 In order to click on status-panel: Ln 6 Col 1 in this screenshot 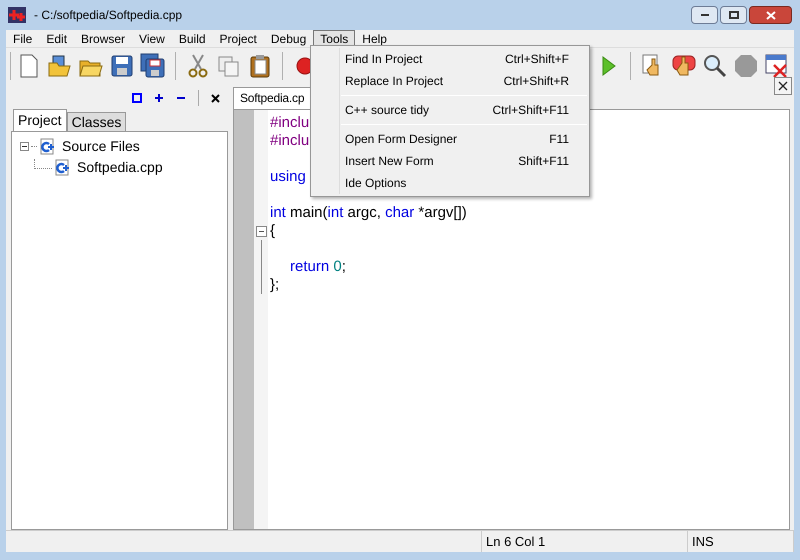, I will do `click(585, 541)`.